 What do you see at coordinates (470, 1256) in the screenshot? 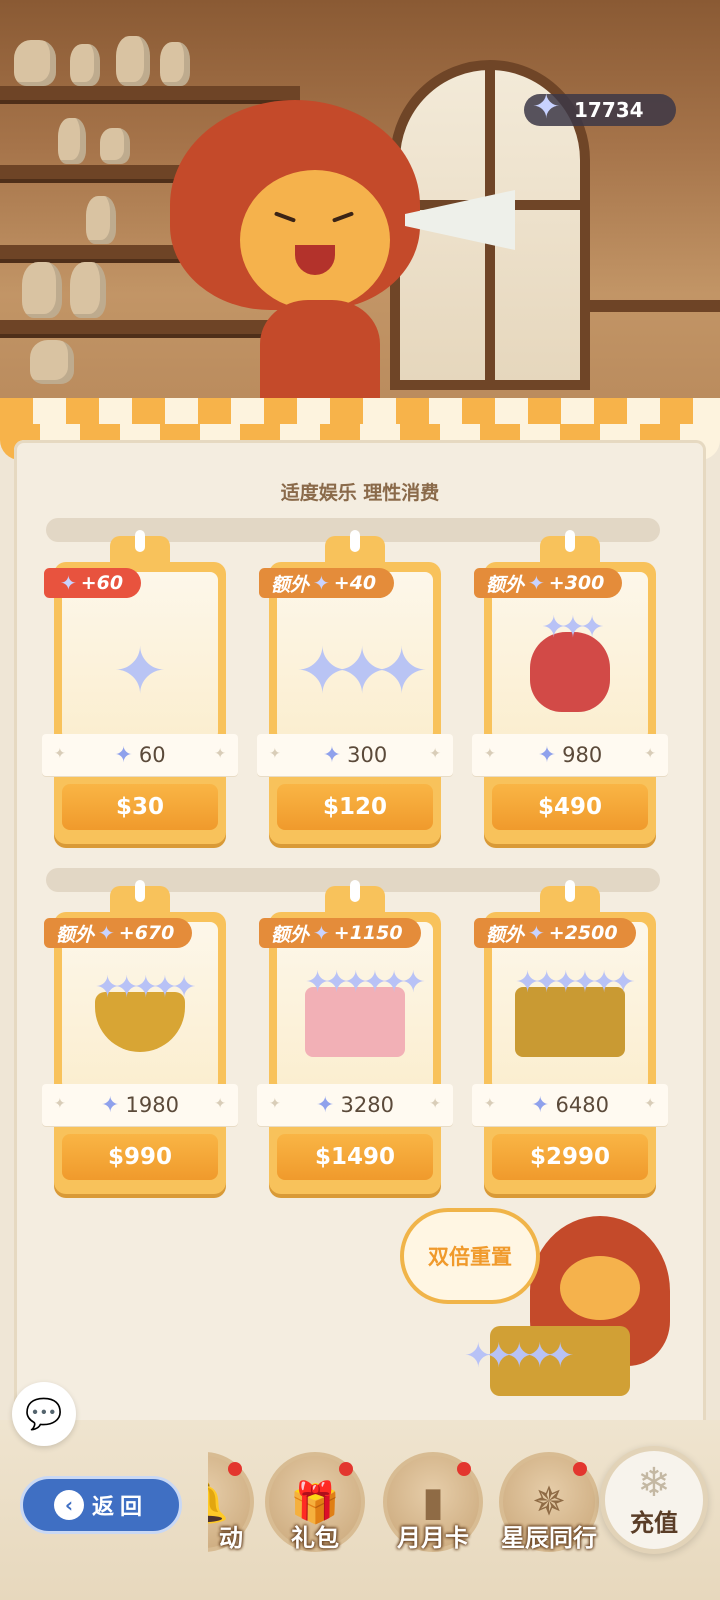
I see `double-reset-label: 双倍重置` at bounding box center [470, 1256].